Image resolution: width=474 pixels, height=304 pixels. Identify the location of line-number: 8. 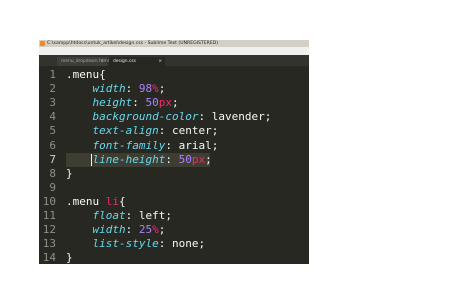
(52, 173).